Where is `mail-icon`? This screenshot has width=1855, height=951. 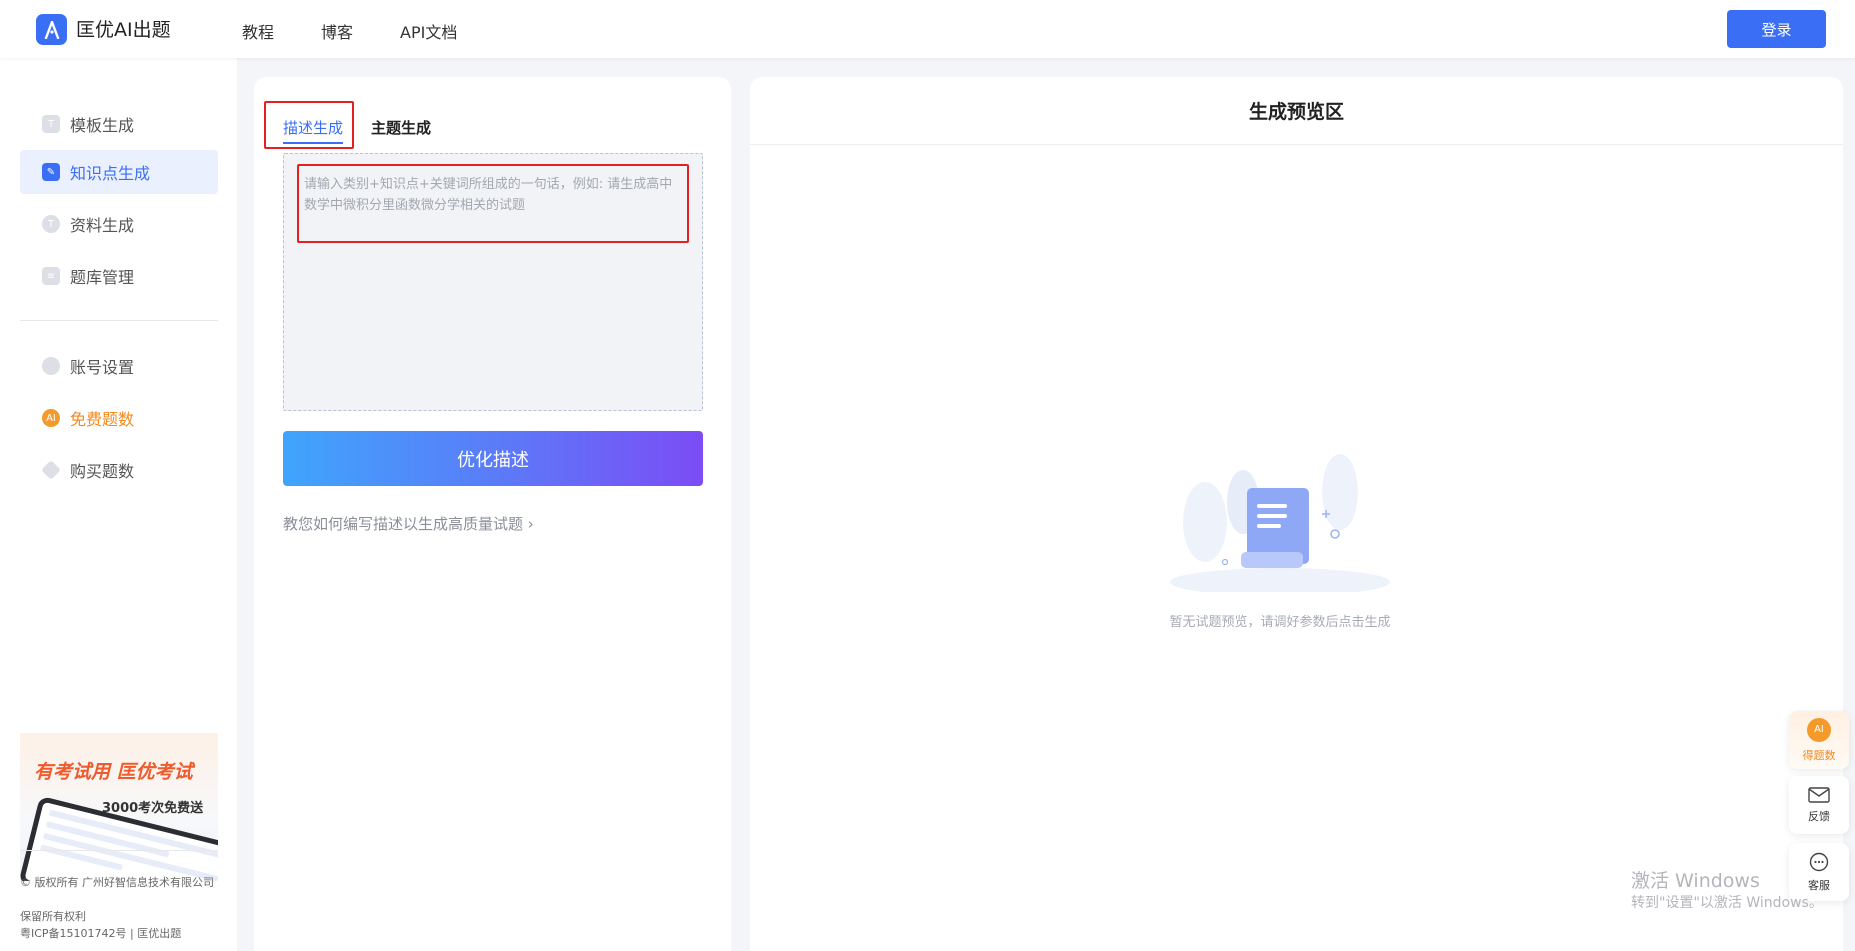
mail-icon is located at coordinates (1819, 794).